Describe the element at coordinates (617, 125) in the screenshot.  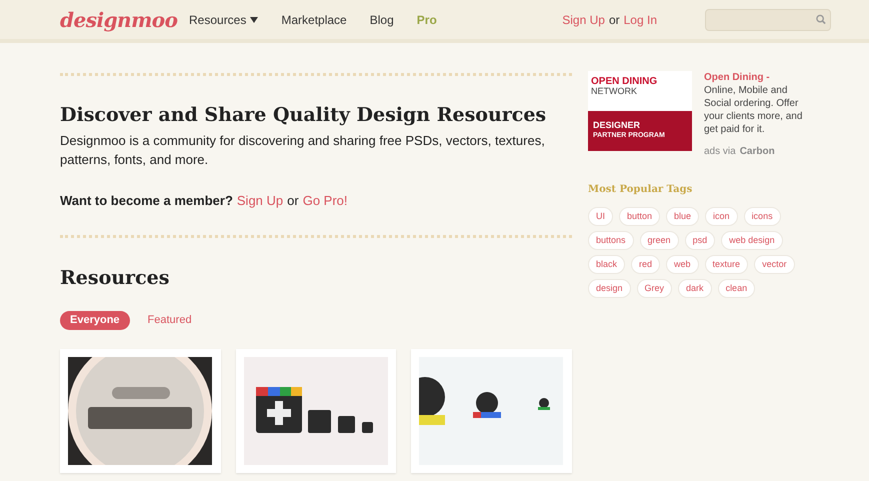
I see `banner-text: DESIGNER` at that location.